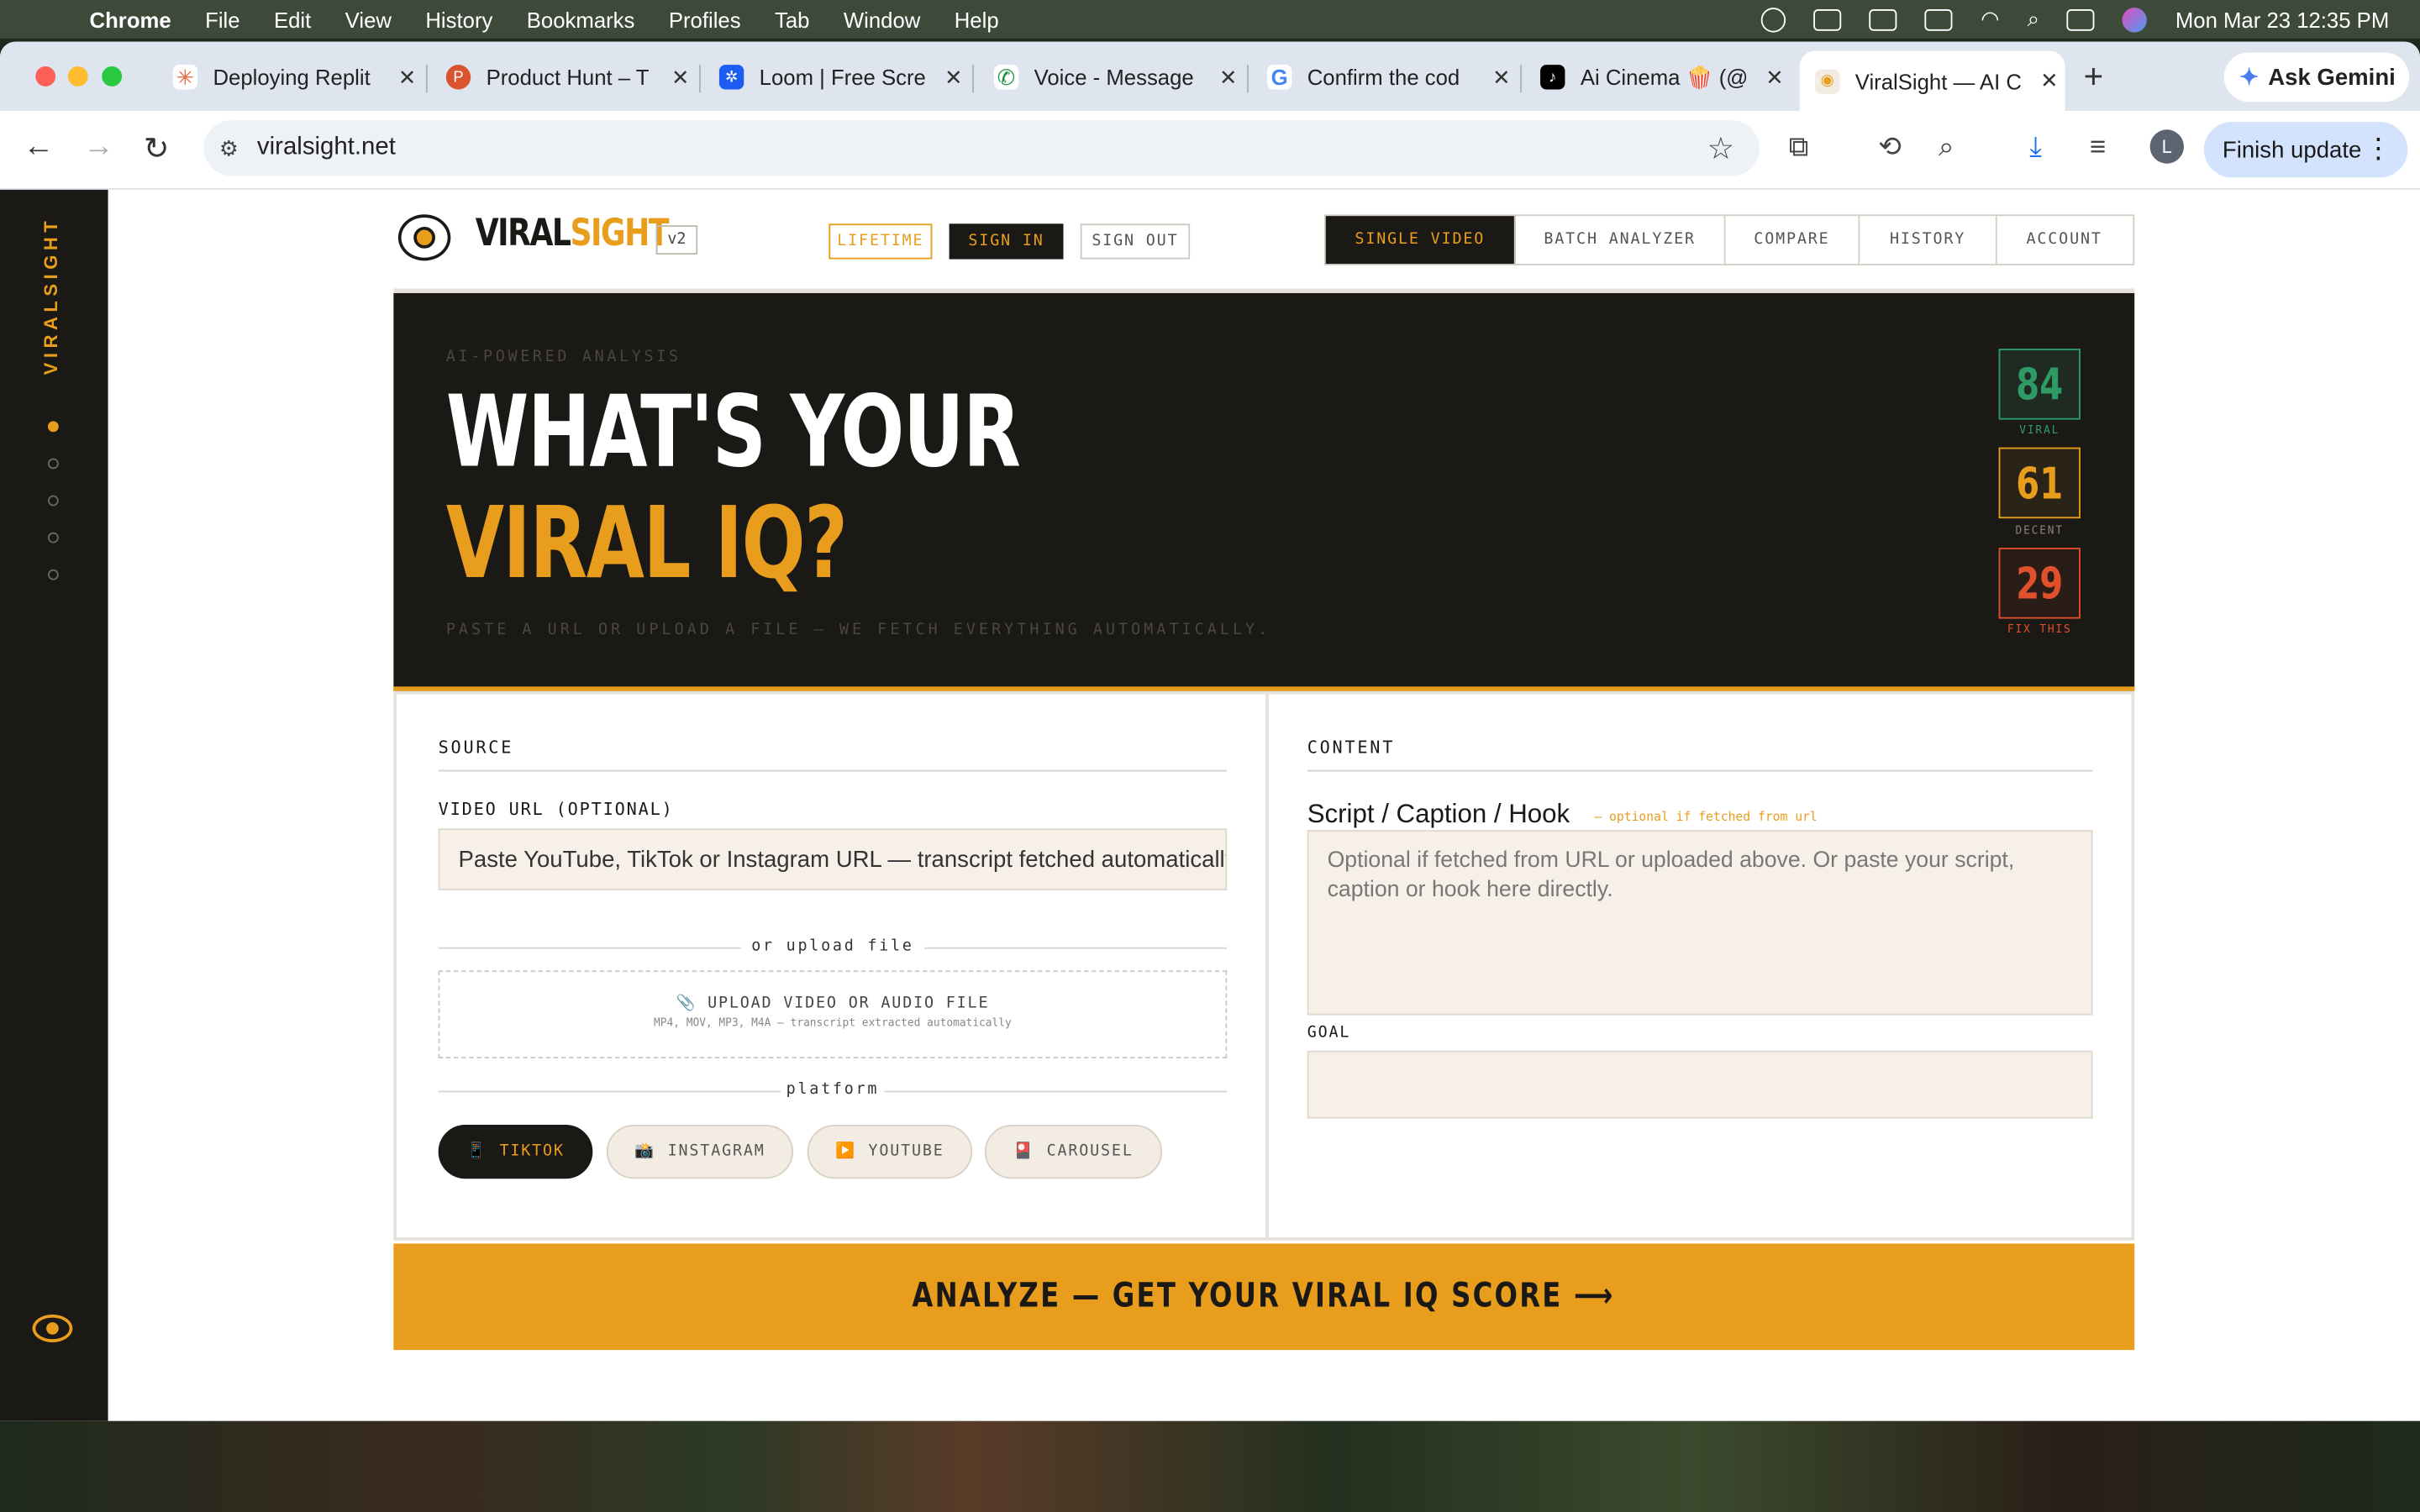 The height and width of the screenshot is (1512, 2420). I want to click on browser-tab: ✲ Loom | Free Scre ✕, so click(840, 77).